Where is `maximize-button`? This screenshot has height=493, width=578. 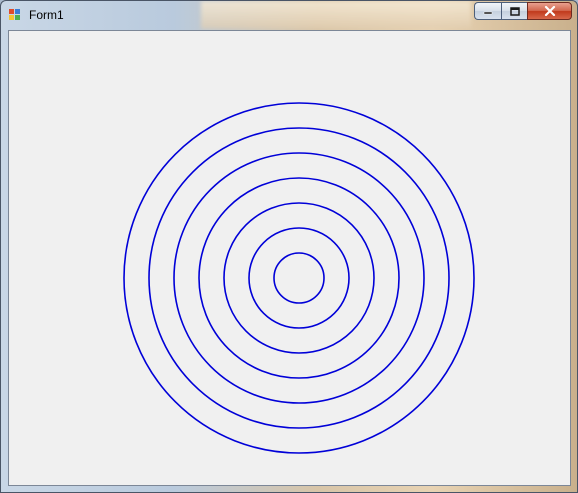 maximize-button is located at coordinates (514, 11).